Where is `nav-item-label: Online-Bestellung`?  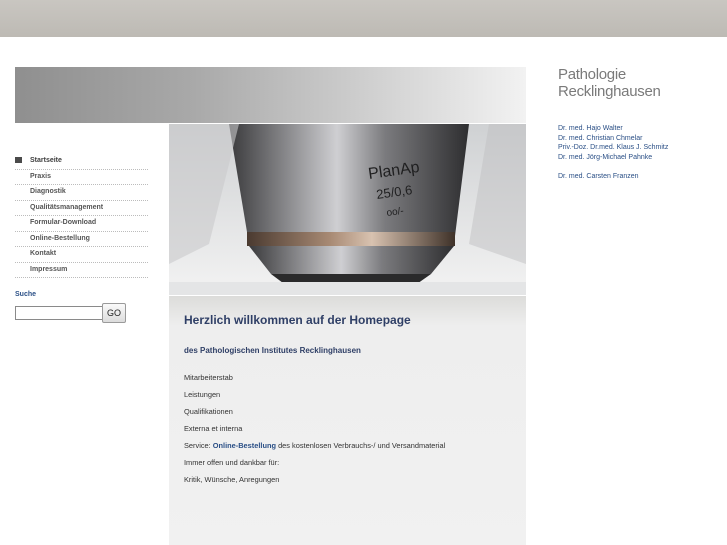 nav-item-label: Online-Bestellung is located at coordinates (60, 238).